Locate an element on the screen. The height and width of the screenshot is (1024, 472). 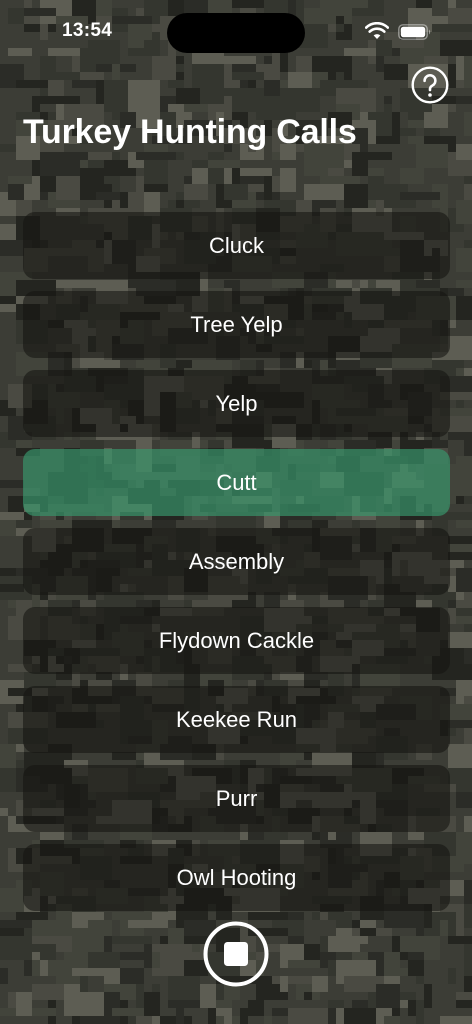
call-button-cluck: Cluck is located at coordinates (236, 245).